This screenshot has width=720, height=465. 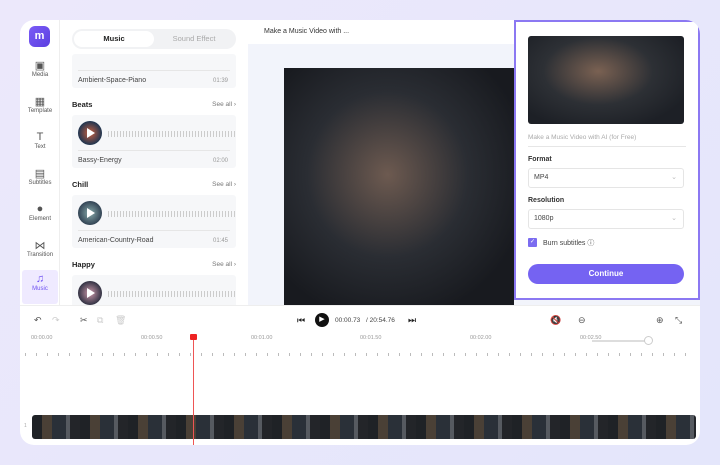 I want to click on total-time: / 20:54.76, so click(x=380, y=320).